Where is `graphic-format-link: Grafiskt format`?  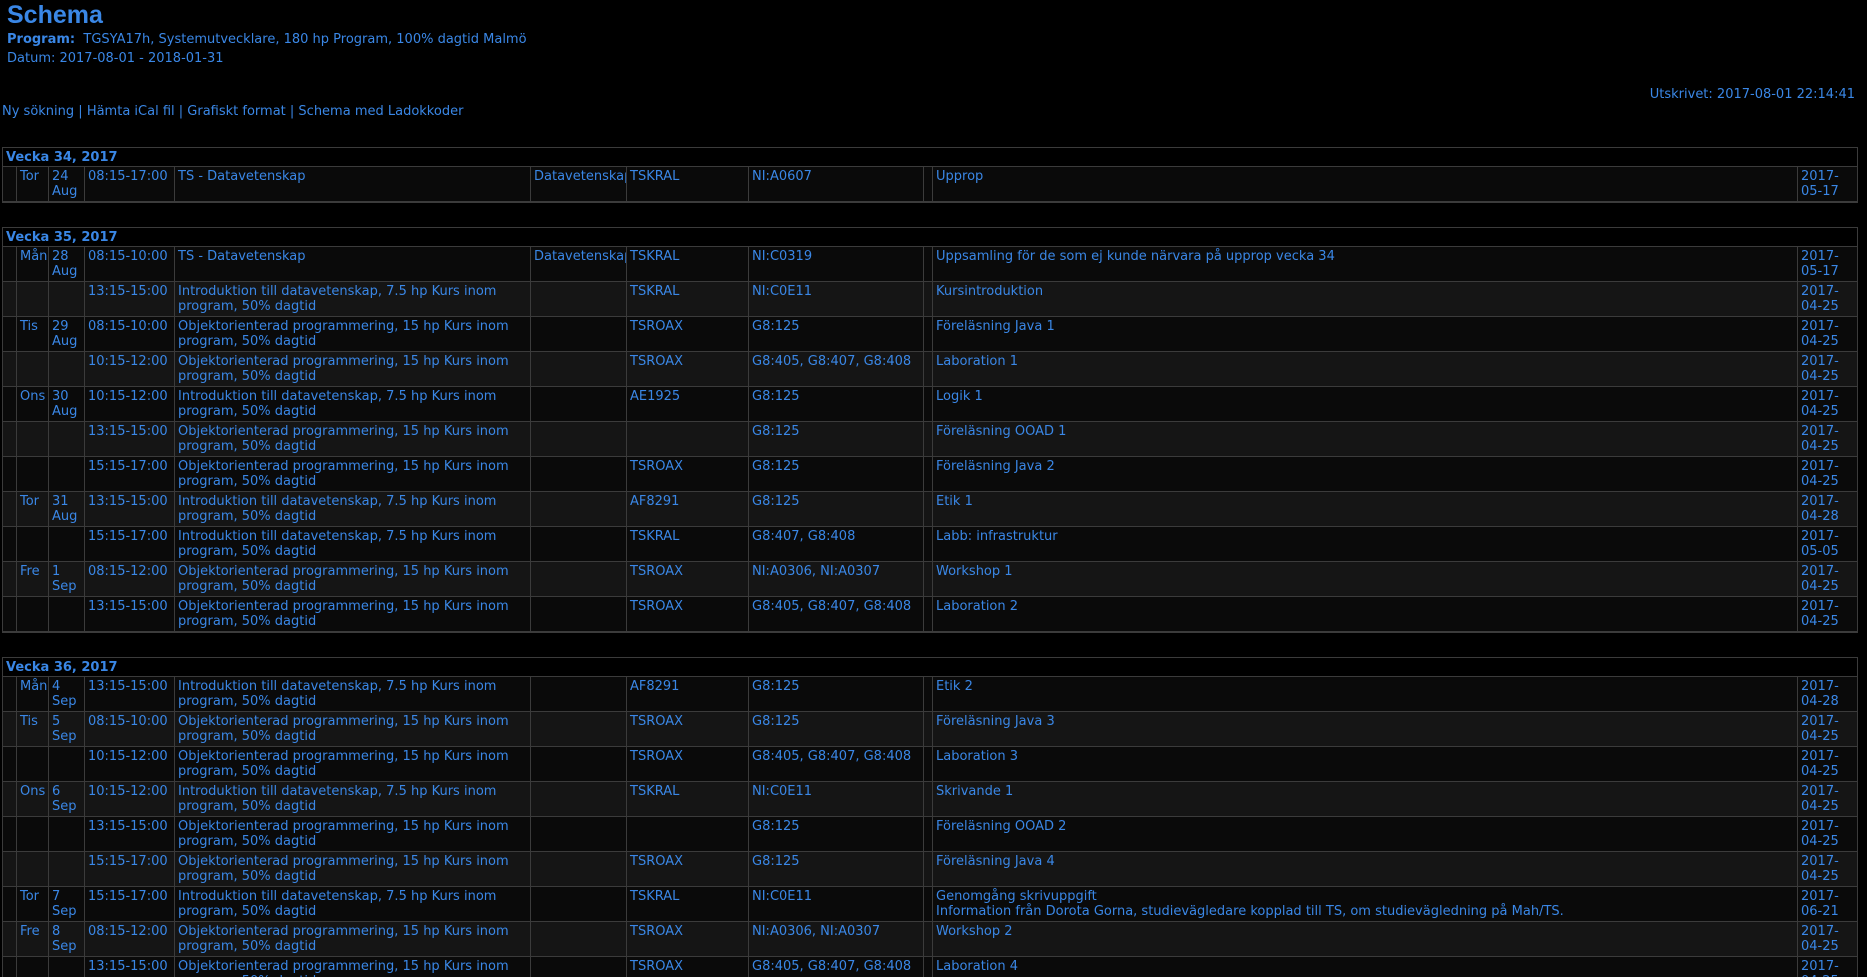 graphic-format-link: Grafiskt format is located at coordinates (236, 111).